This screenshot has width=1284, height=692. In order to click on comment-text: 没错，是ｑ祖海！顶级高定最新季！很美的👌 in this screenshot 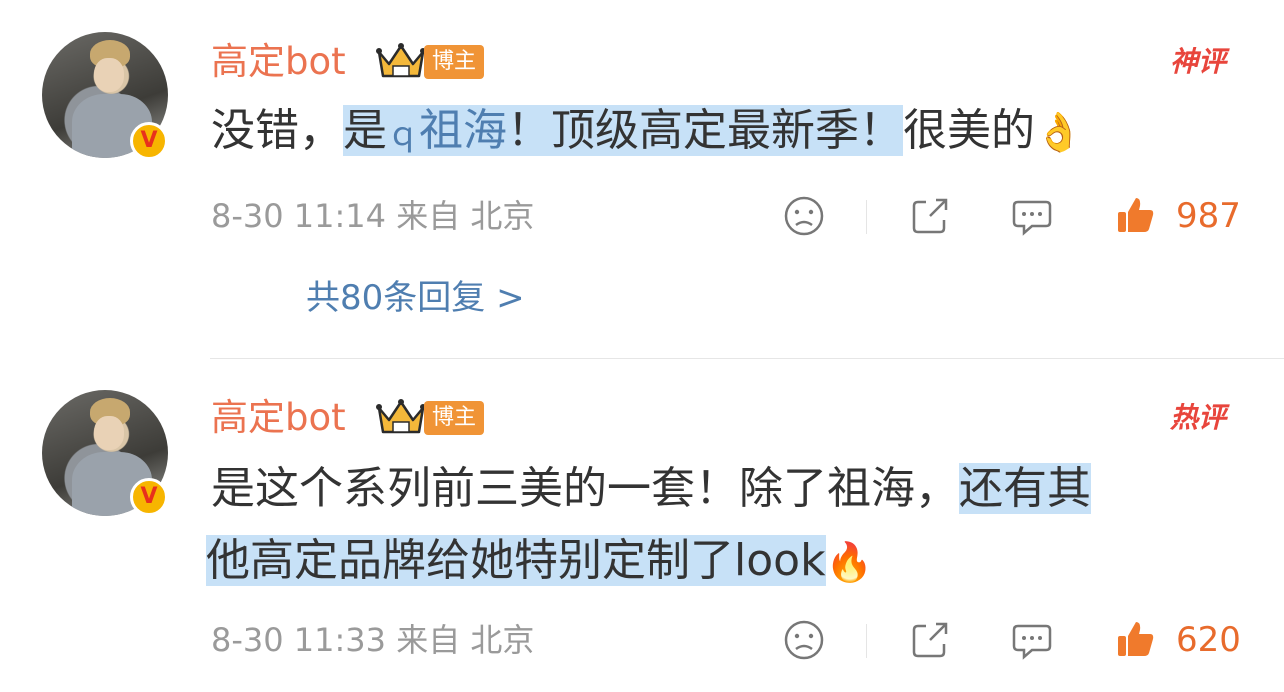, I will do `click(646, 132)`.